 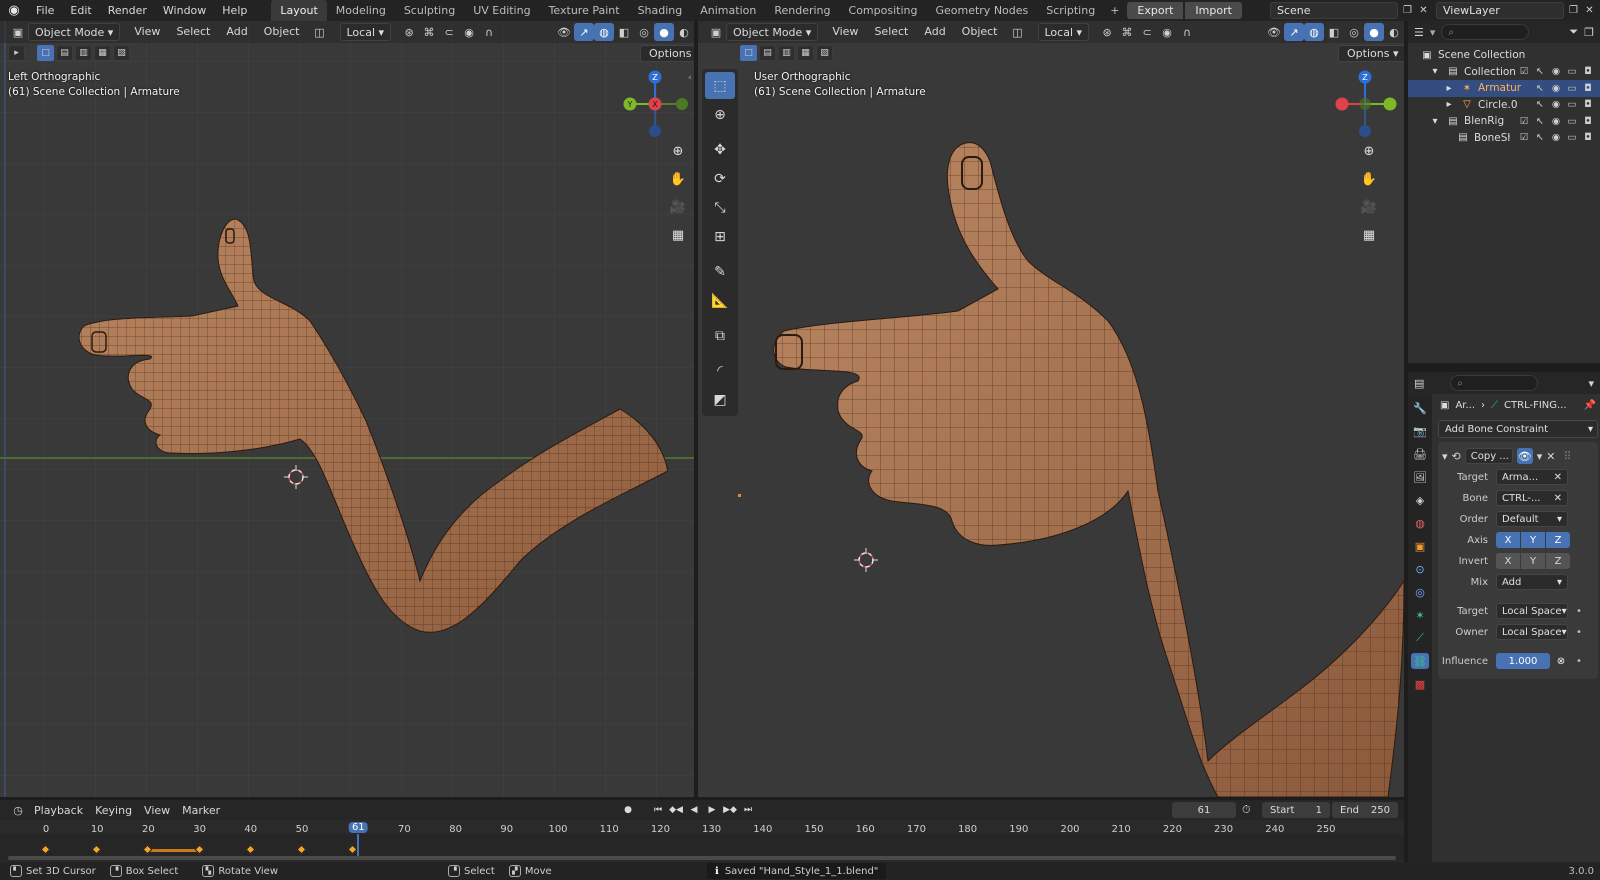 I want to click on tab-layout: Layout, so click(x=299, y=10).